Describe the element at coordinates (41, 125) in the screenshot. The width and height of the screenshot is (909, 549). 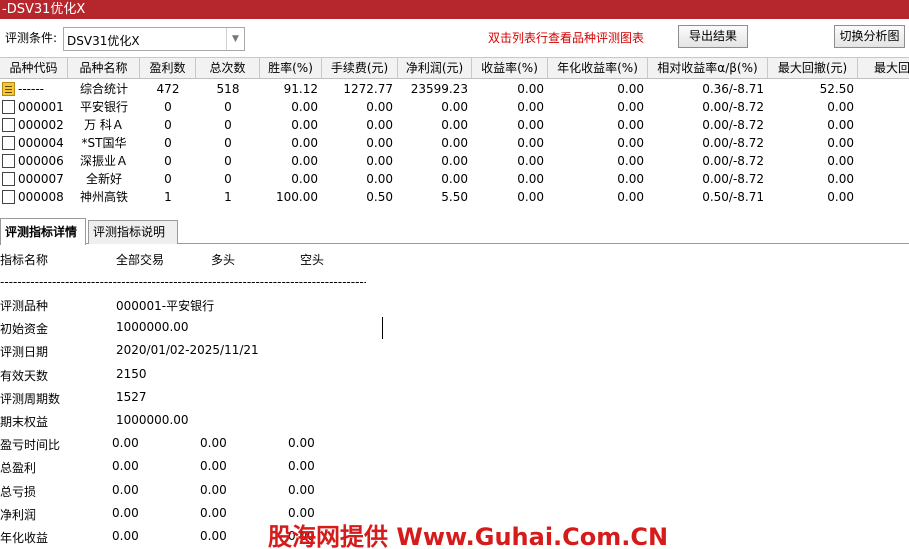
I see `cell-code: 000002` at that location.